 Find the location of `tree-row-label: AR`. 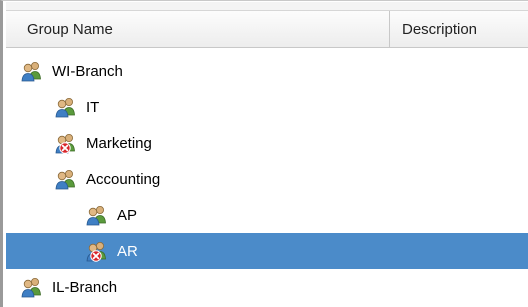

tree-row-label: AR is located at coordinates (127, 251).